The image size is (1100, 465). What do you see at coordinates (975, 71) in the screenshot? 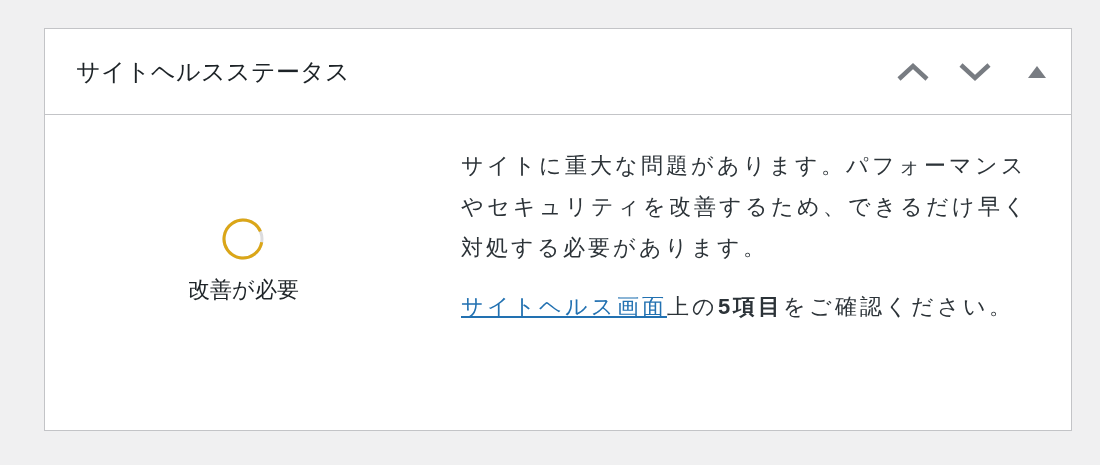
I see `chevron-down-icon` at bounding box center [975, 71].